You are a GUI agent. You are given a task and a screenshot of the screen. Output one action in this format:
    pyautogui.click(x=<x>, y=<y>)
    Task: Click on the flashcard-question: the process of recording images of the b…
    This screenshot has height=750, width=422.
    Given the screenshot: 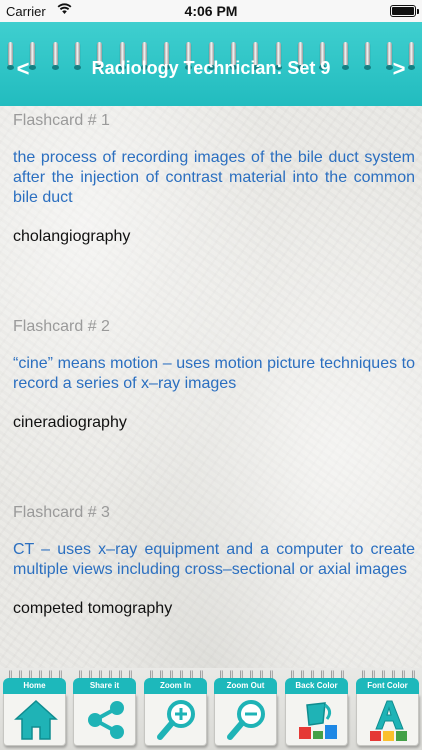 What is the action you would take?
    pyautogui.click(x=214, y=177)
    